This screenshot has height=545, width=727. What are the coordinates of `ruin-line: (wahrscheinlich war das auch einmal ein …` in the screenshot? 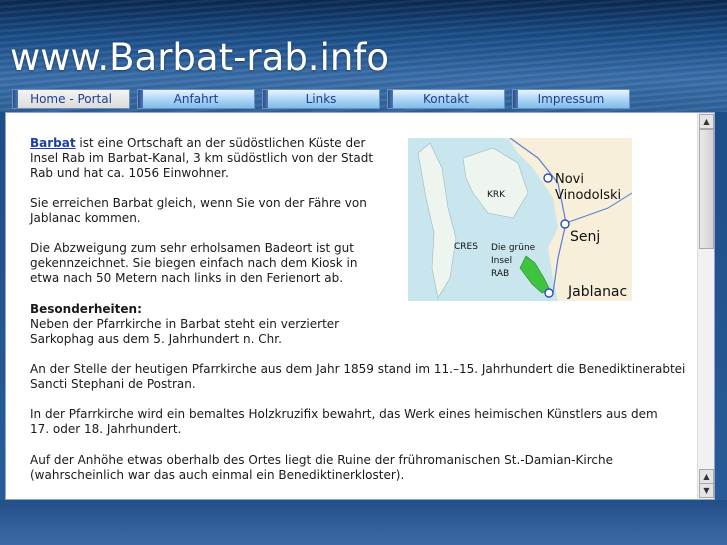 It's located at (217, 475).